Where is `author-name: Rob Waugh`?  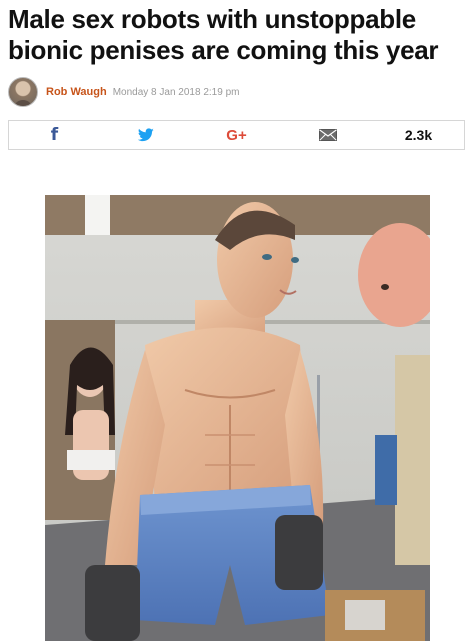 author-name: Rob Waugh is located at coordinates (76, 92).